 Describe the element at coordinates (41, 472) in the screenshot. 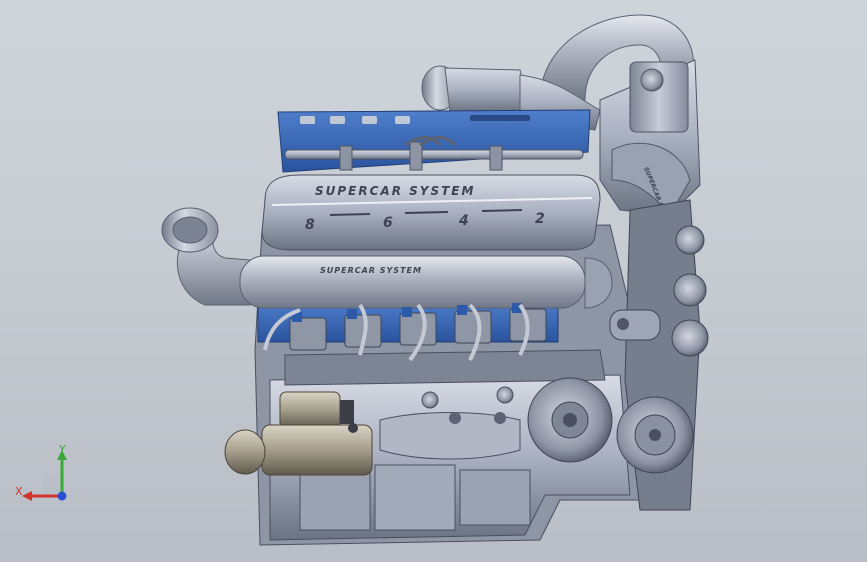

I see `coordinate-triad: Y X` at that location.